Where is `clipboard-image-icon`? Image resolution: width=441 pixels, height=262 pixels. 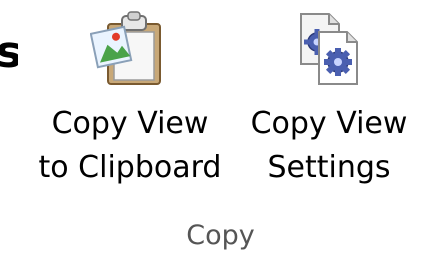 clipboard-image-icon is located at coordinates (129, 48).